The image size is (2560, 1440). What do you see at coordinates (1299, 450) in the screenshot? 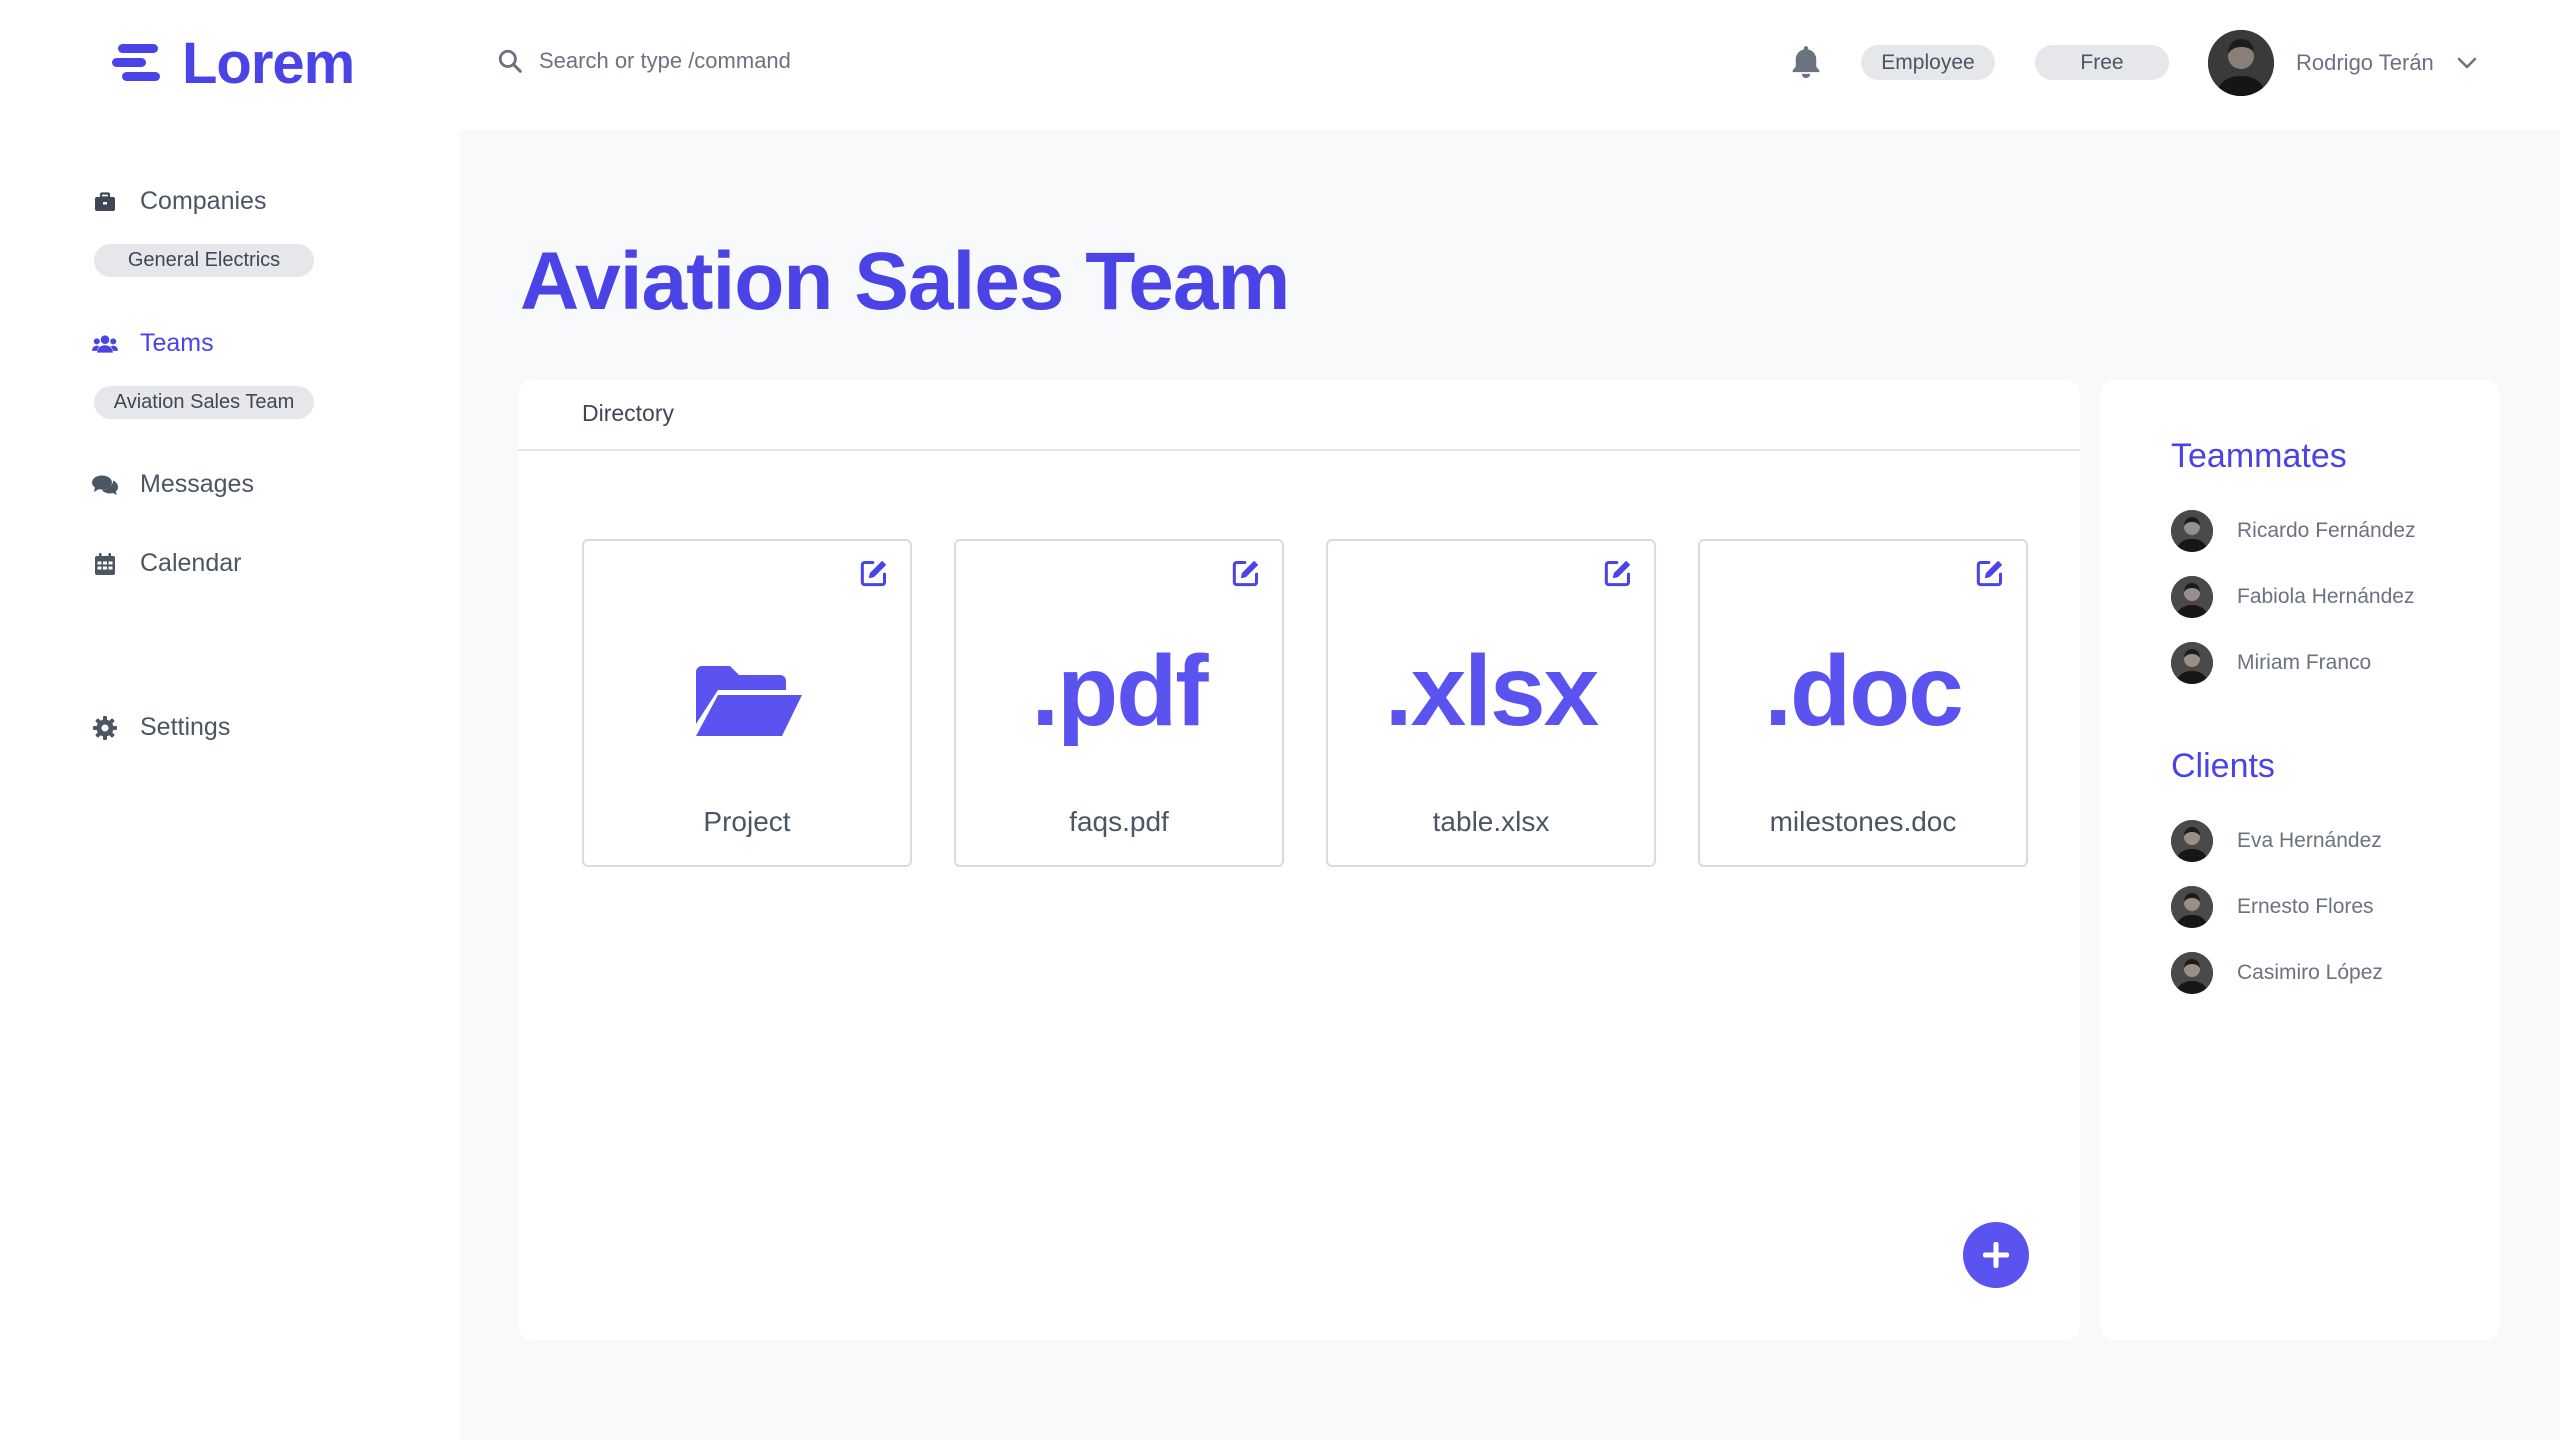
I see `tab-divider` at bounding box center [1299, 450].